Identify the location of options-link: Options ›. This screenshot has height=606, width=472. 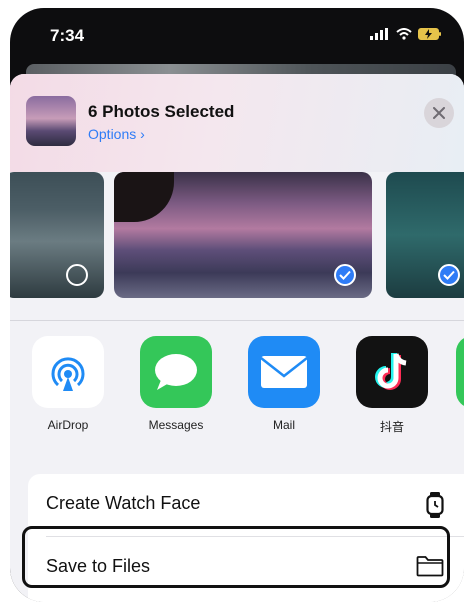
(116, 134).